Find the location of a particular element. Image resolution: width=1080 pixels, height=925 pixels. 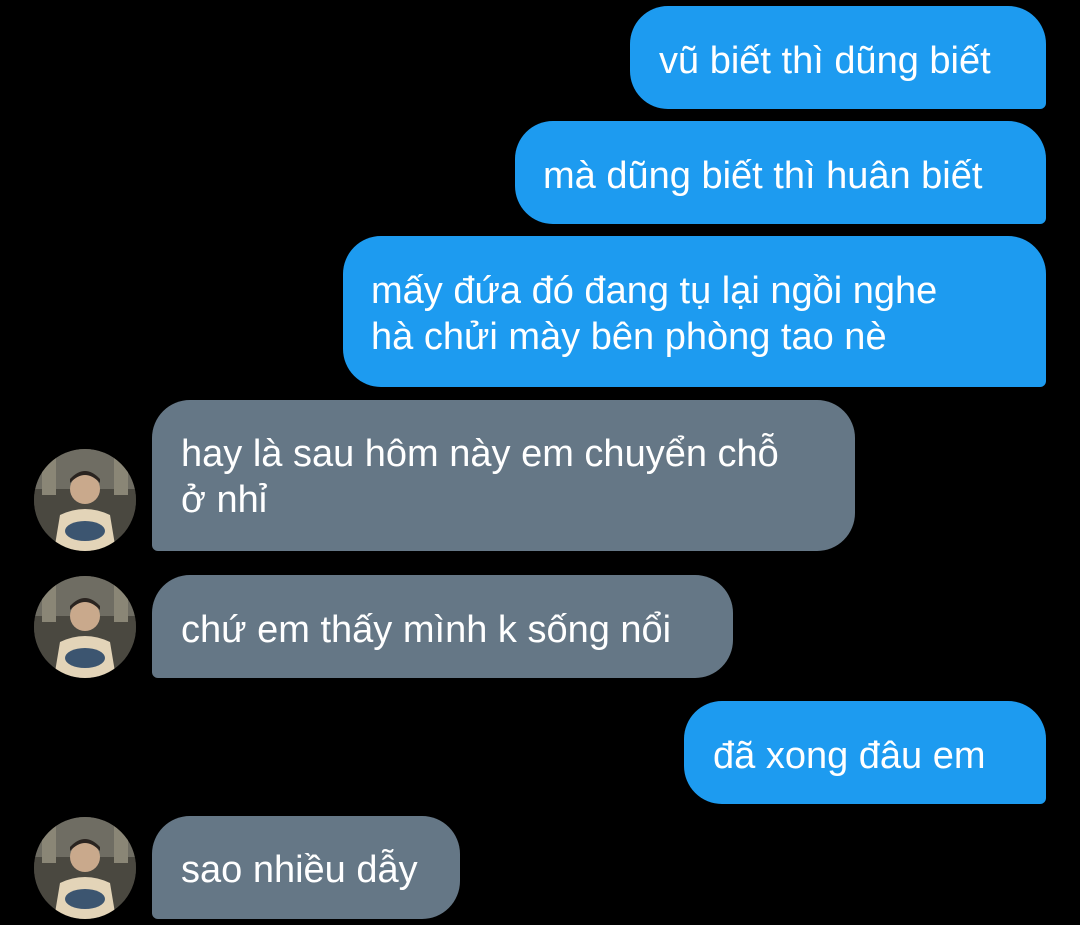

message-bubble-received: chứ em thấy mình k sống nổi is located at coordinates (442, 626).